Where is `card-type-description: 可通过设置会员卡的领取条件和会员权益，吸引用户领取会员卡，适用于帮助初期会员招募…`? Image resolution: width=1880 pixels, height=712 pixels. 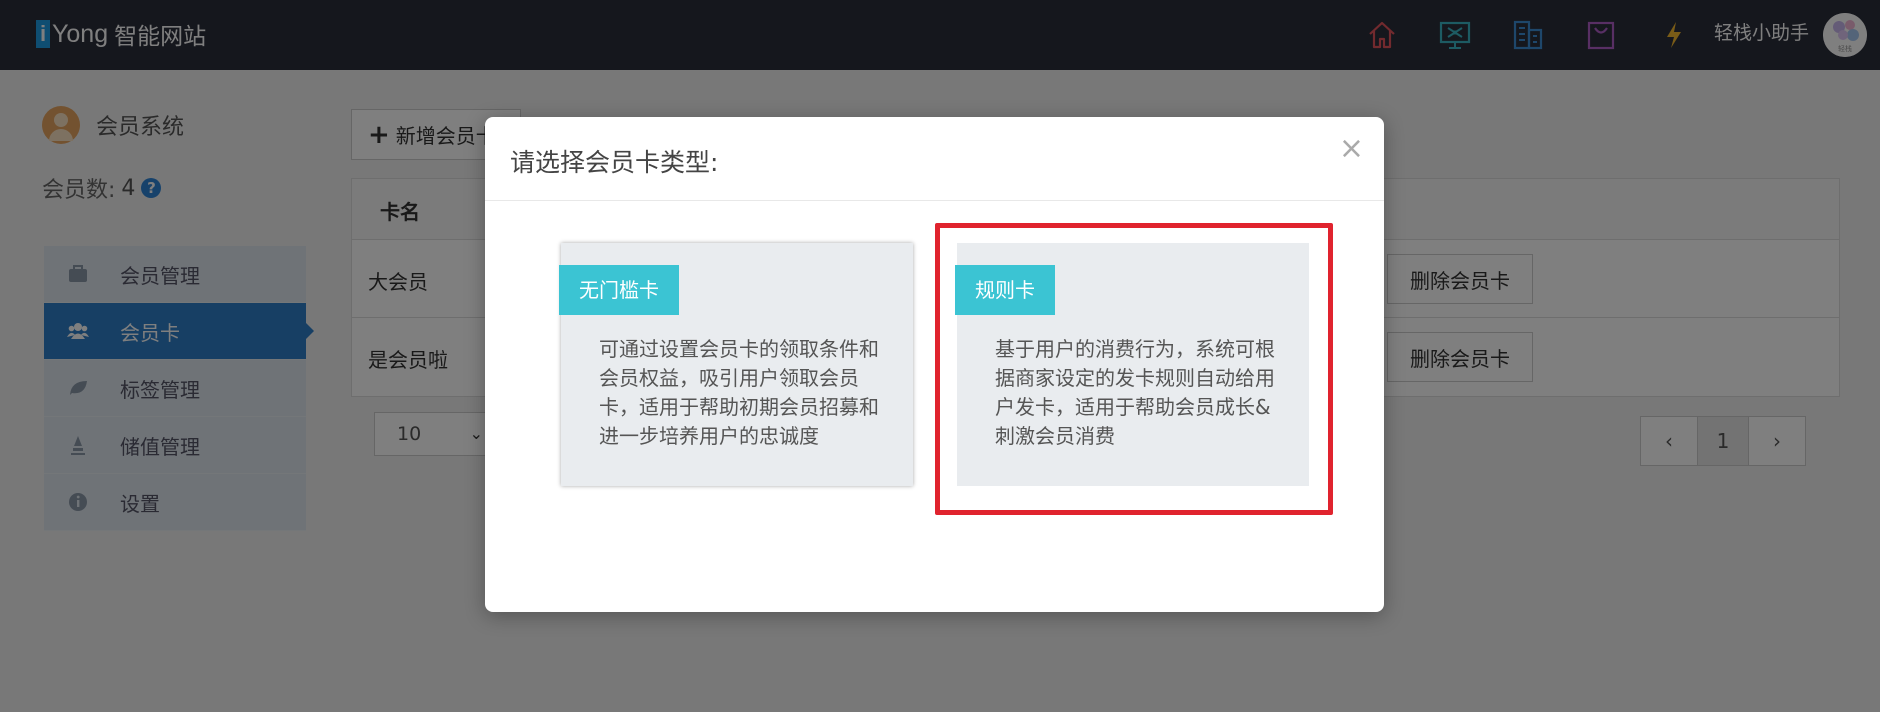 card-type-description: 可通过设置会员卡的领取条件和会员权益，吸引用户领取会员卡，适用于帮助初期会员招募… is located at coordinates (739, 392).